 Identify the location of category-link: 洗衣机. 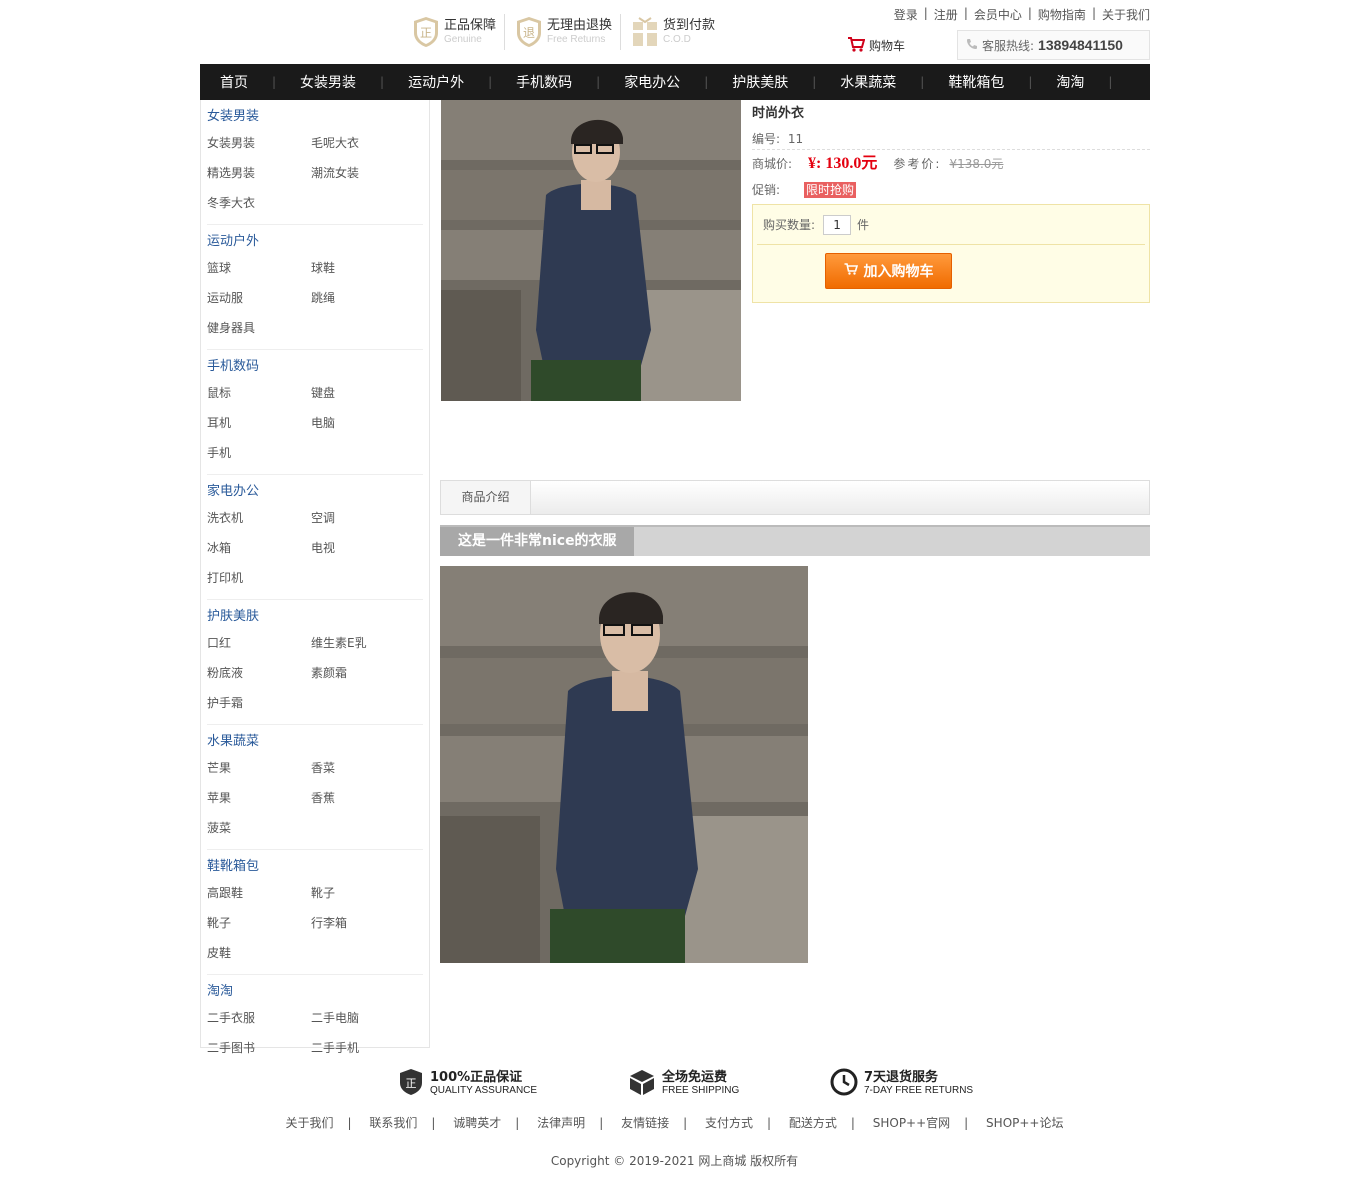
(259, 522).